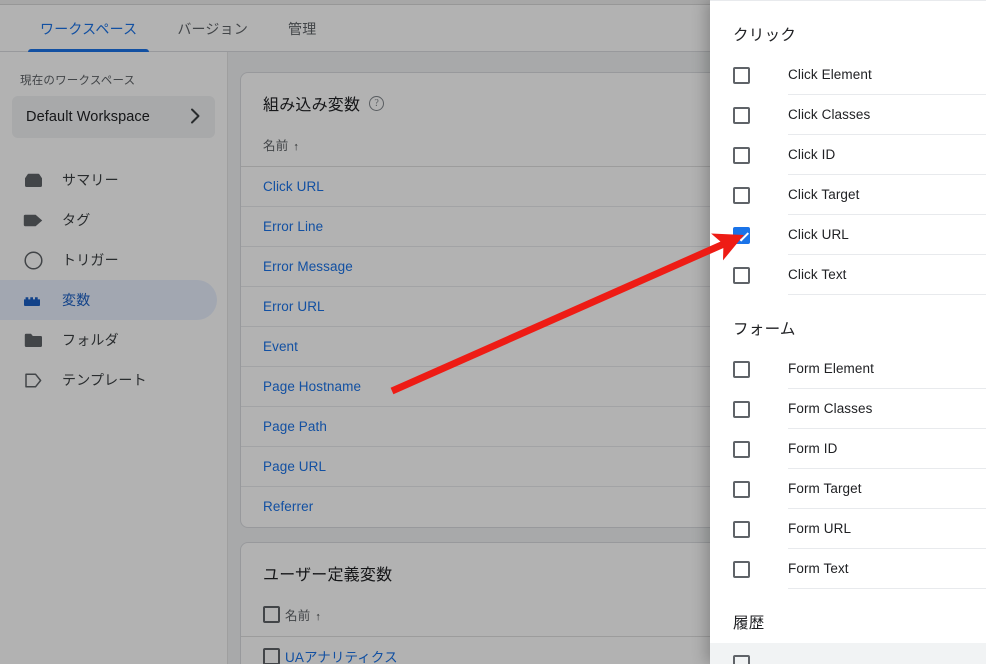  Describe the element at coordinates (887, 75) in the screenshot. I see `click-element-label: Click Element` at that location.